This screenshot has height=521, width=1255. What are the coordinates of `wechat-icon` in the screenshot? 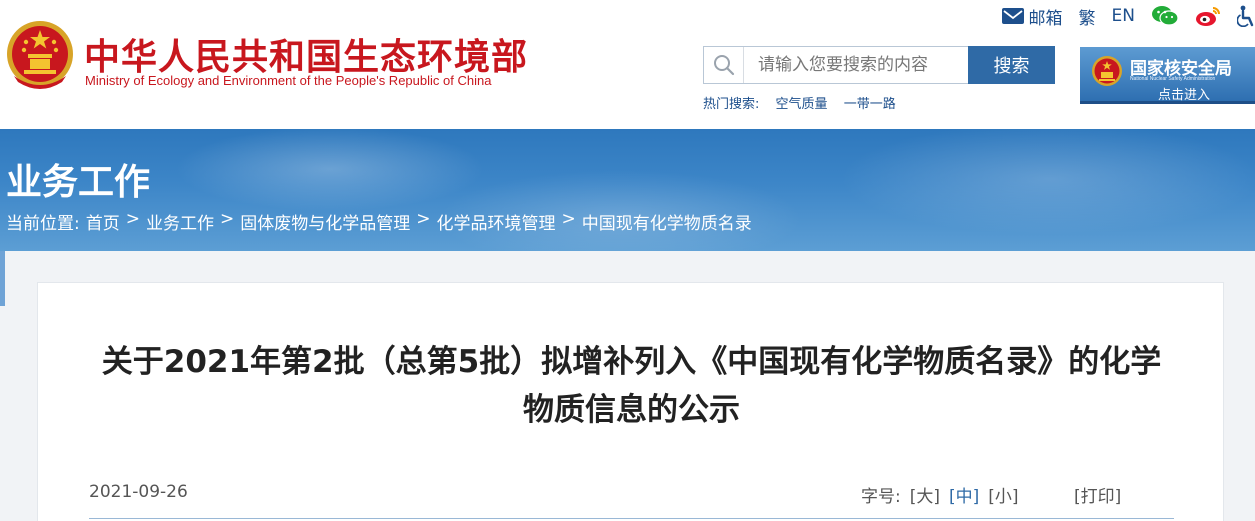 It's located at (1165, 16).